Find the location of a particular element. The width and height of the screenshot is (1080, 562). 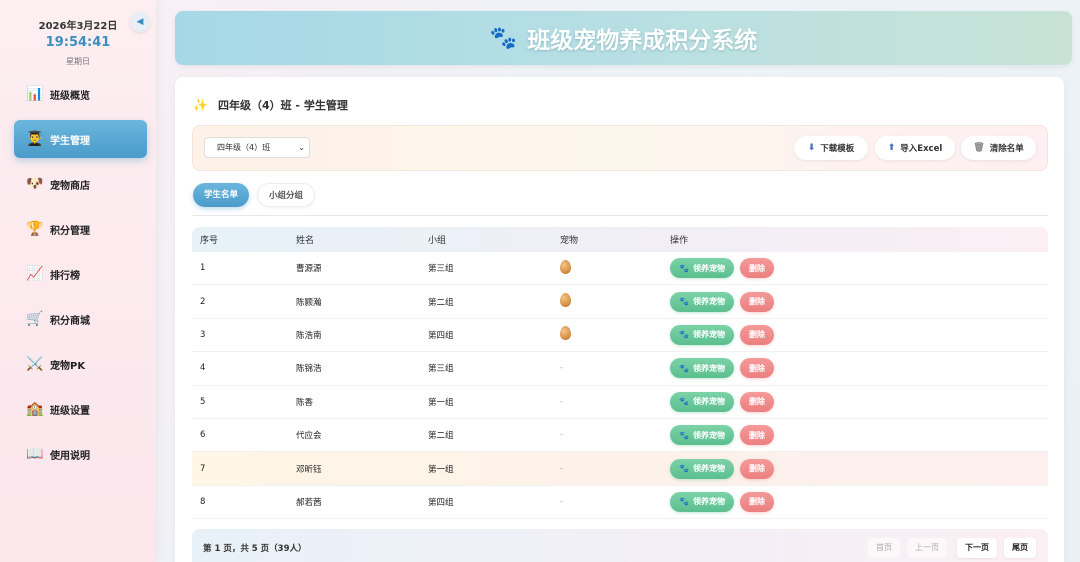

sparkle-icon: ✨ is located at coordinates (200, 105).